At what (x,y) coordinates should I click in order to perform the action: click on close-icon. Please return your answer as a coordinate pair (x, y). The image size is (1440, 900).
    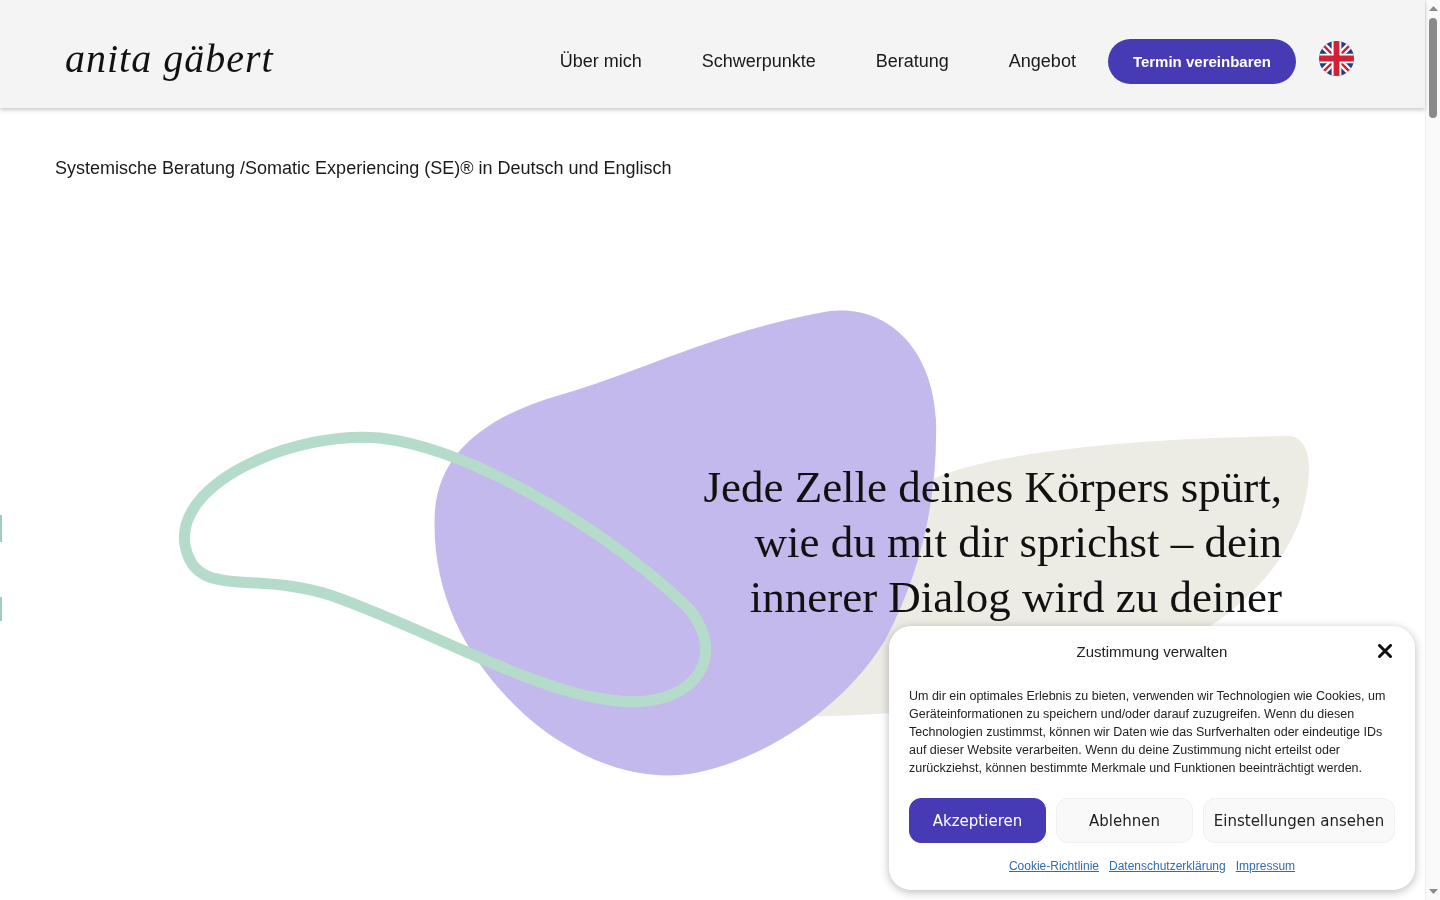
    Looking at the image, I should click on (1385, 651).